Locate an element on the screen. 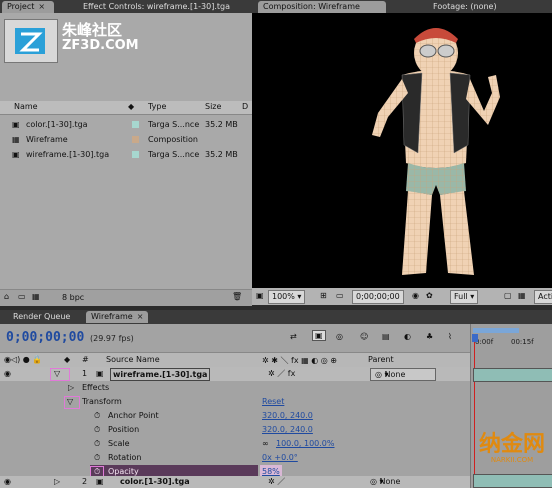 This screenshot has width=552, height=488. active-camera-label: Acti is located at coordinates (545, 296).